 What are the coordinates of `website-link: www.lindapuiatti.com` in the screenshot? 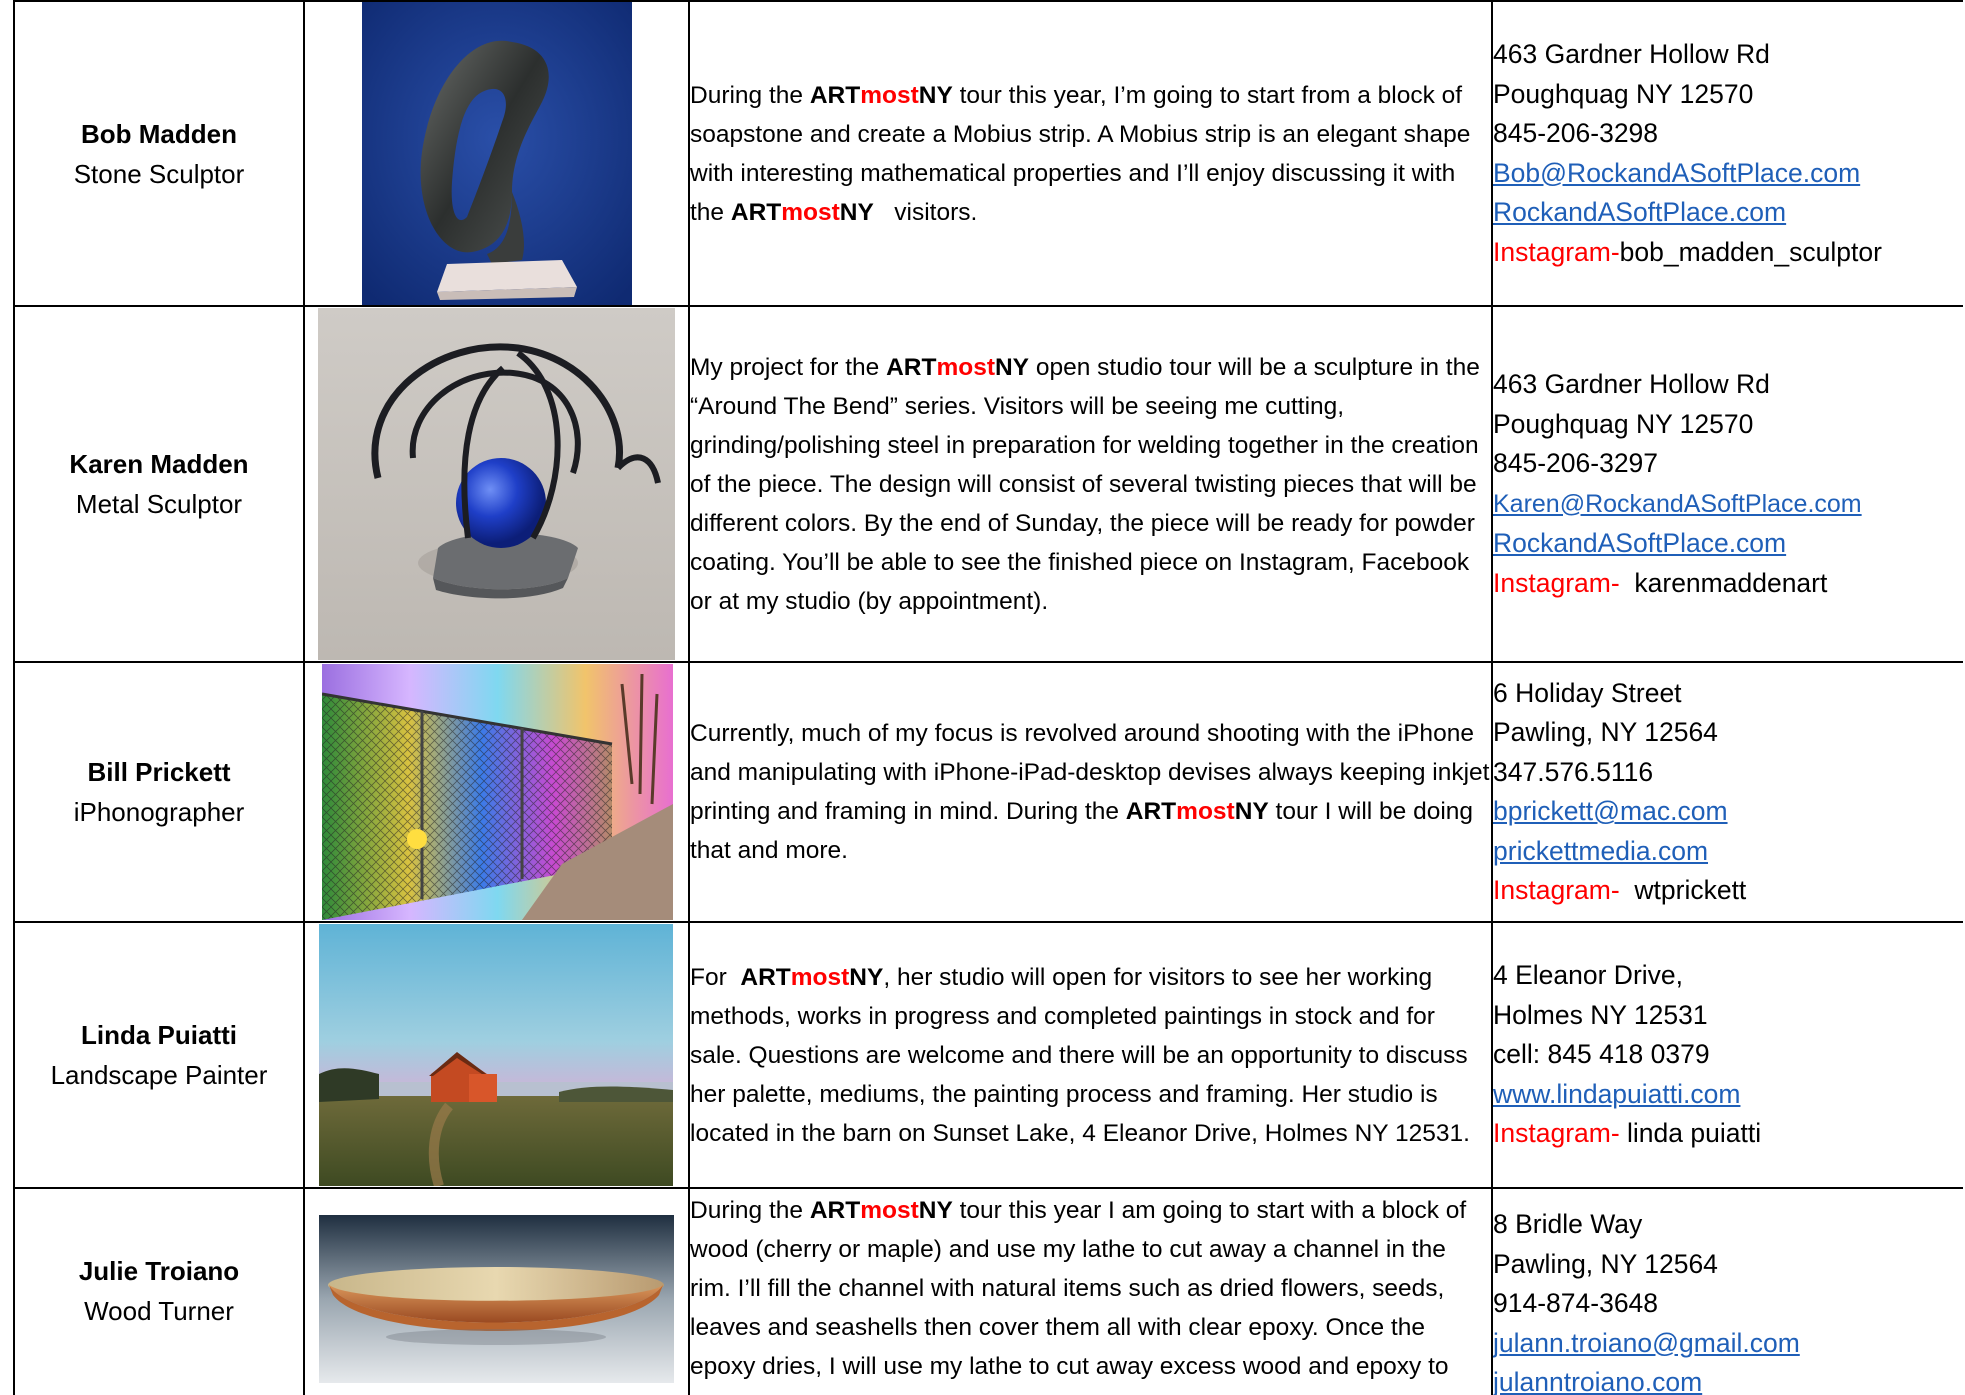 It's located at (1617, 1094).